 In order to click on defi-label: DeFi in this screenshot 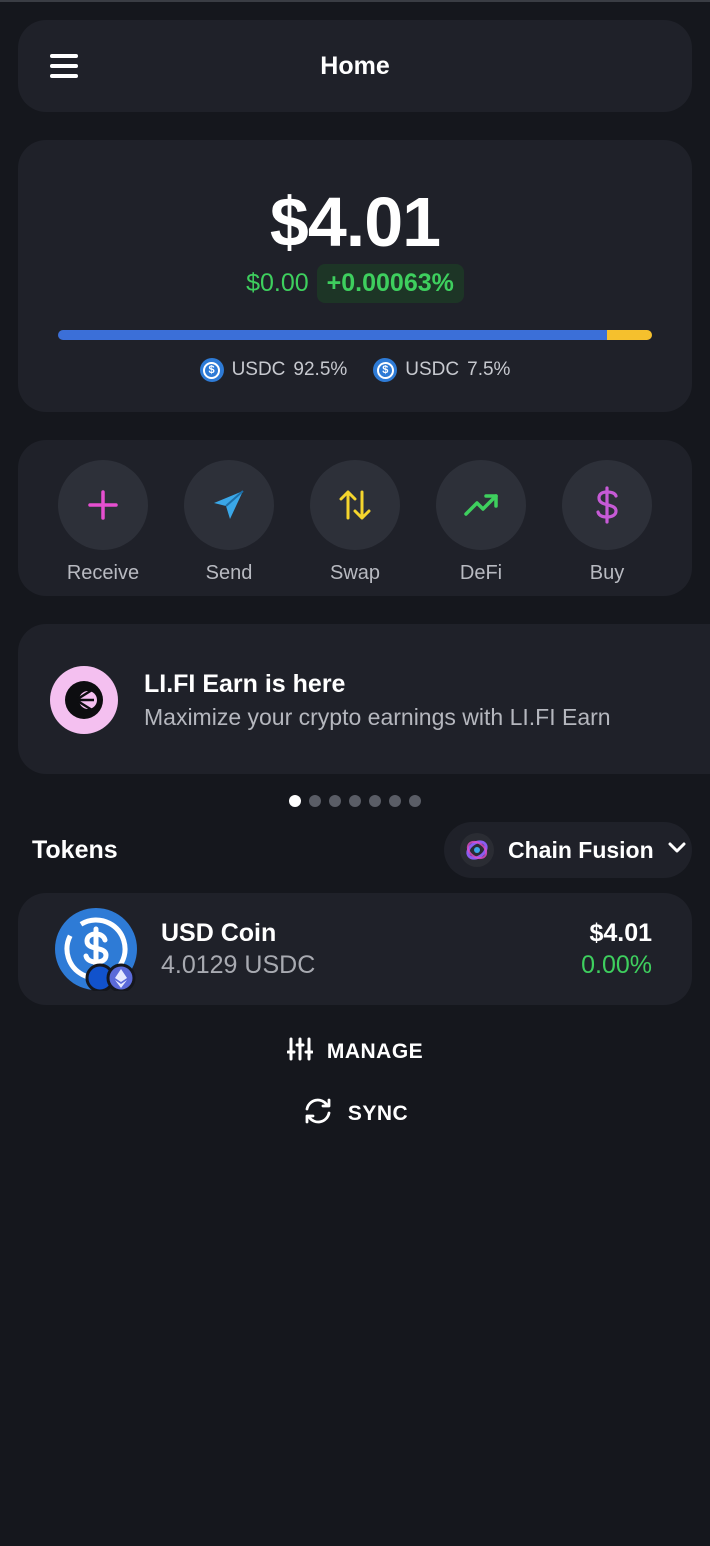, I will do `click(481, 573)`.